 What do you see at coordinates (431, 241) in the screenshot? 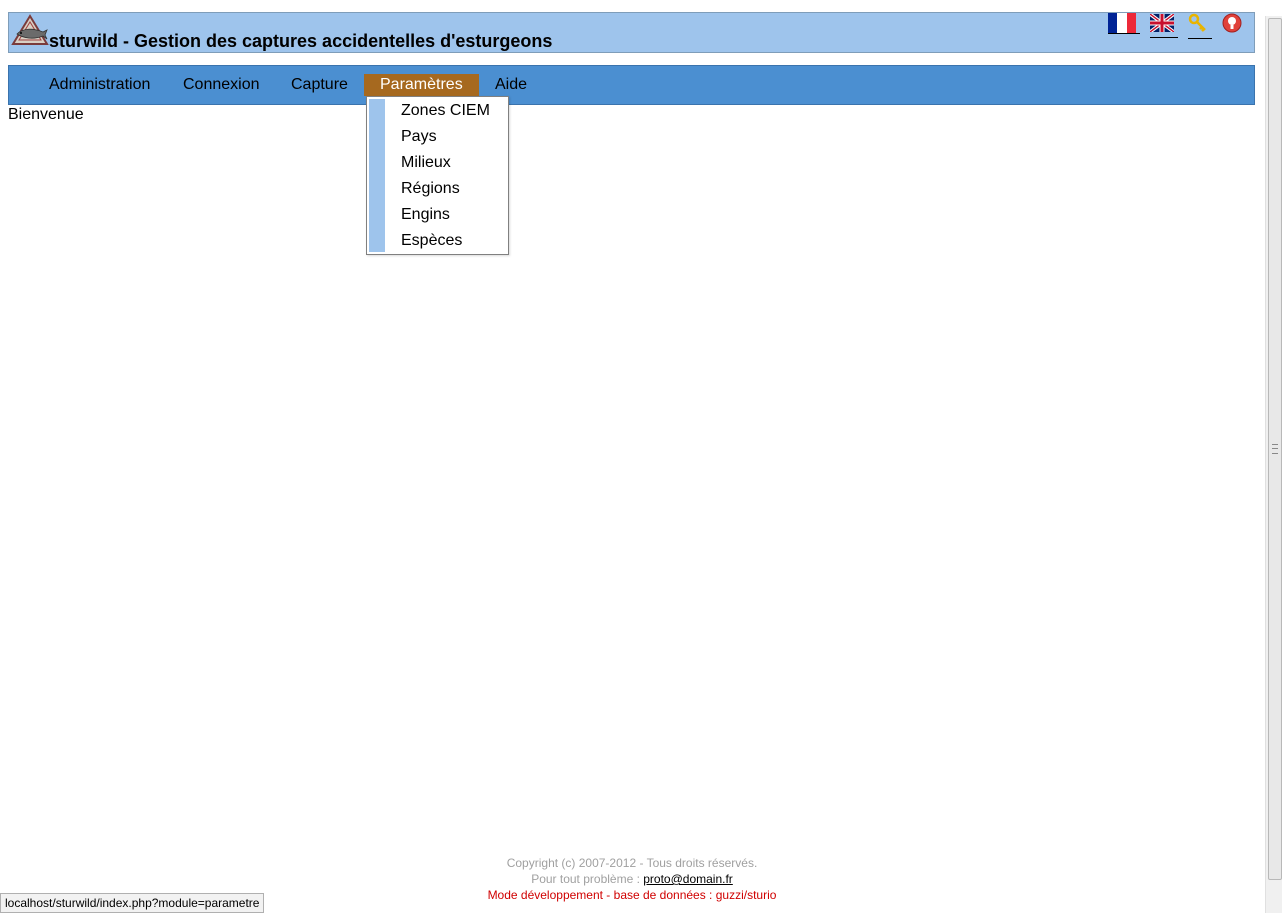
I see `dropdown-item-especes: Espèces` at bounding box center [431, 241].